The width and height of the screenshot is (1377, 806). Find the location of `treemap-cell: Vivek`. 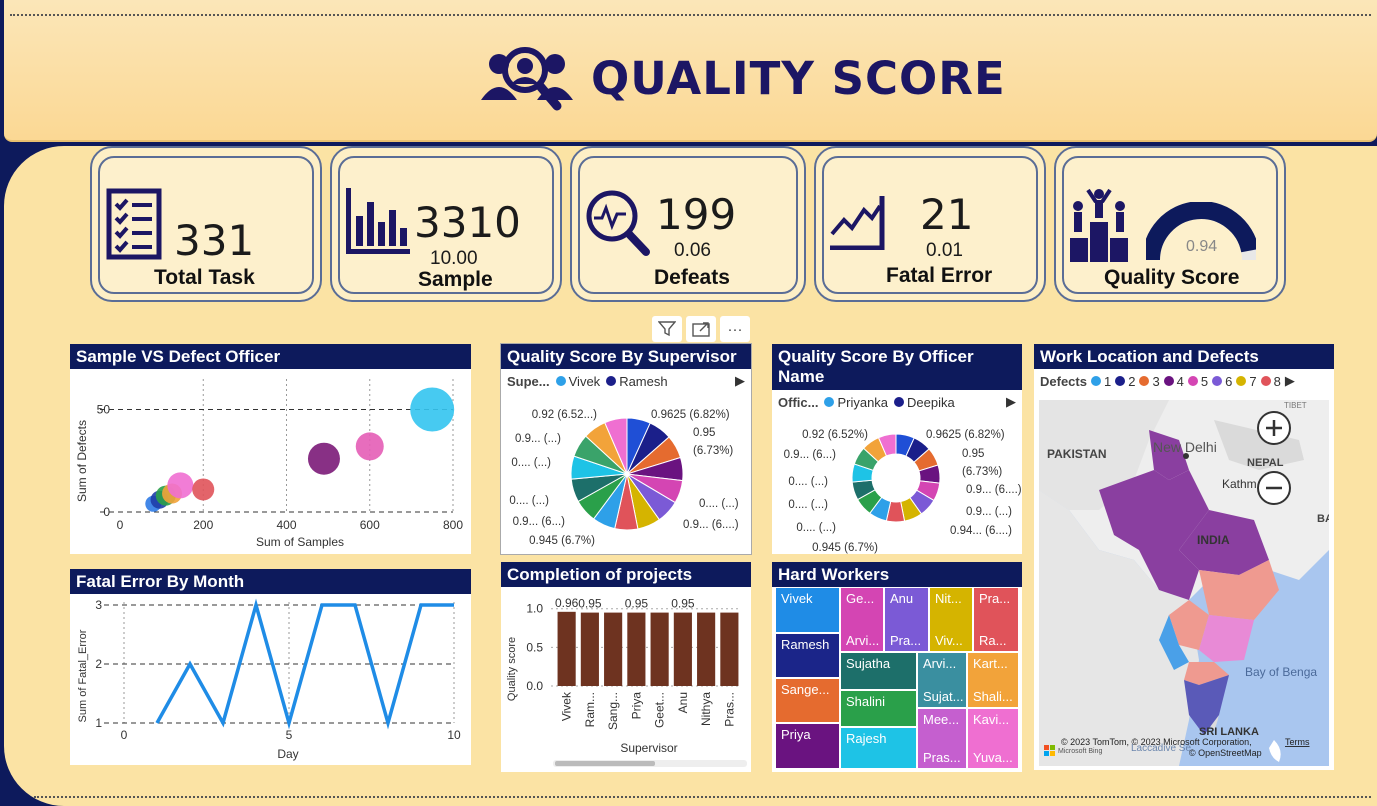

treemap-cell: Vivek is located at coordinates (807, 610).